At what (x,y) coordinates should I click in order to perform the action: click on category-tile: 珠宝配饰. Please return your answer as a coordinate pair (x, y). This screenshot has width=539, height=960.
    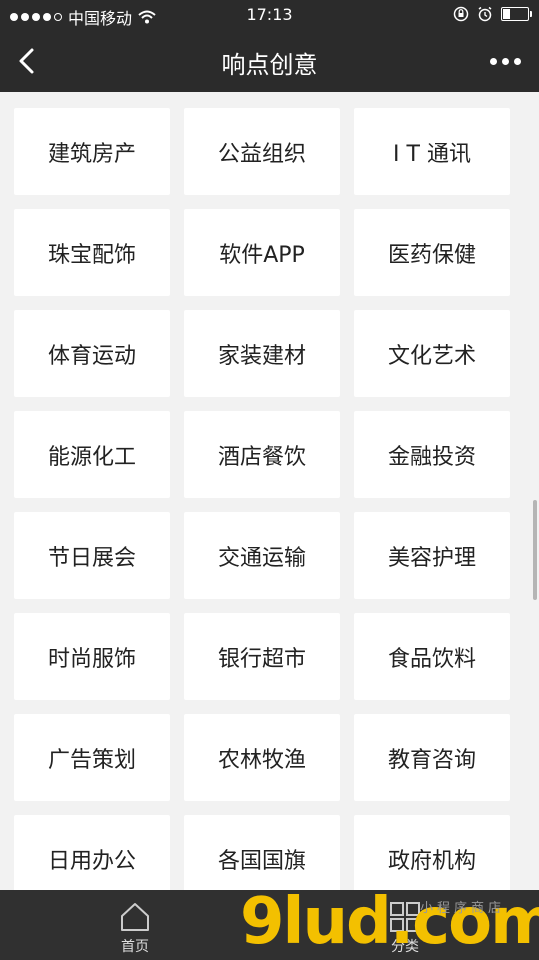
    Looking at the image, I should click on (92, 252).